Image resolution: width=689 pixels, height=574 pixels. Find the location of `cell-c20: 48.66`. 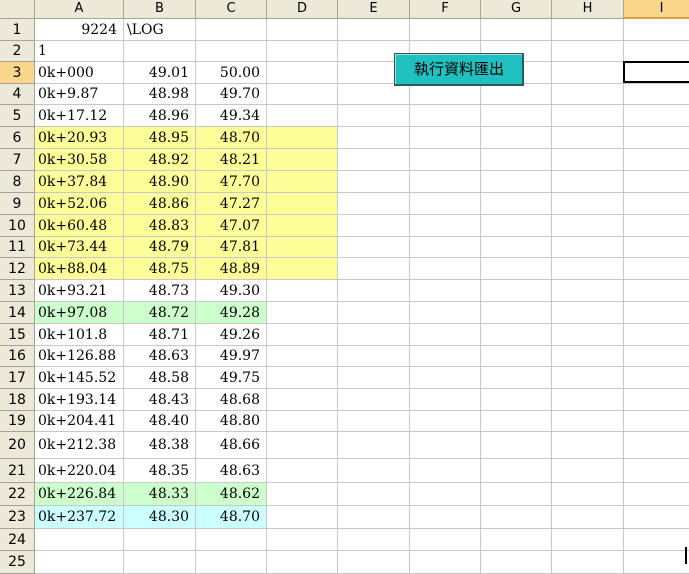

cell-c20: 48.66 is located at coordinates (231, 445).